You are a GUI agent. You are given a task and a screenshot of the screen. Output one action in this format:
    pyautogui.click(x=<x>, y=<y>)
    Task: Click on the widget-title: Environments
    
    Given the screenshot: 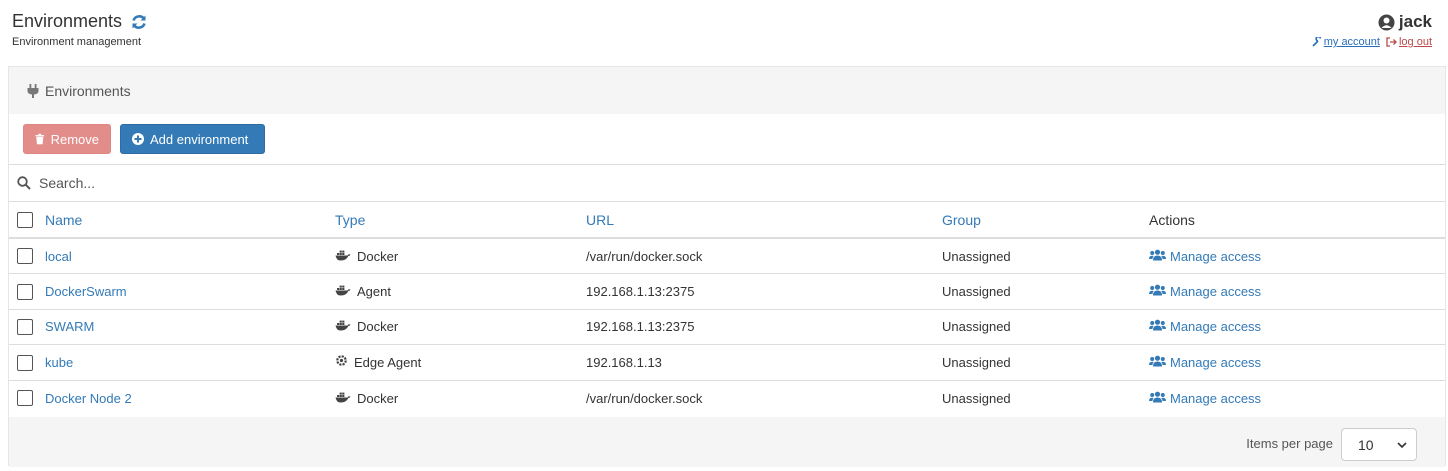 What is the action you would take?
    pyautogui.click(x=88, y=90)
    